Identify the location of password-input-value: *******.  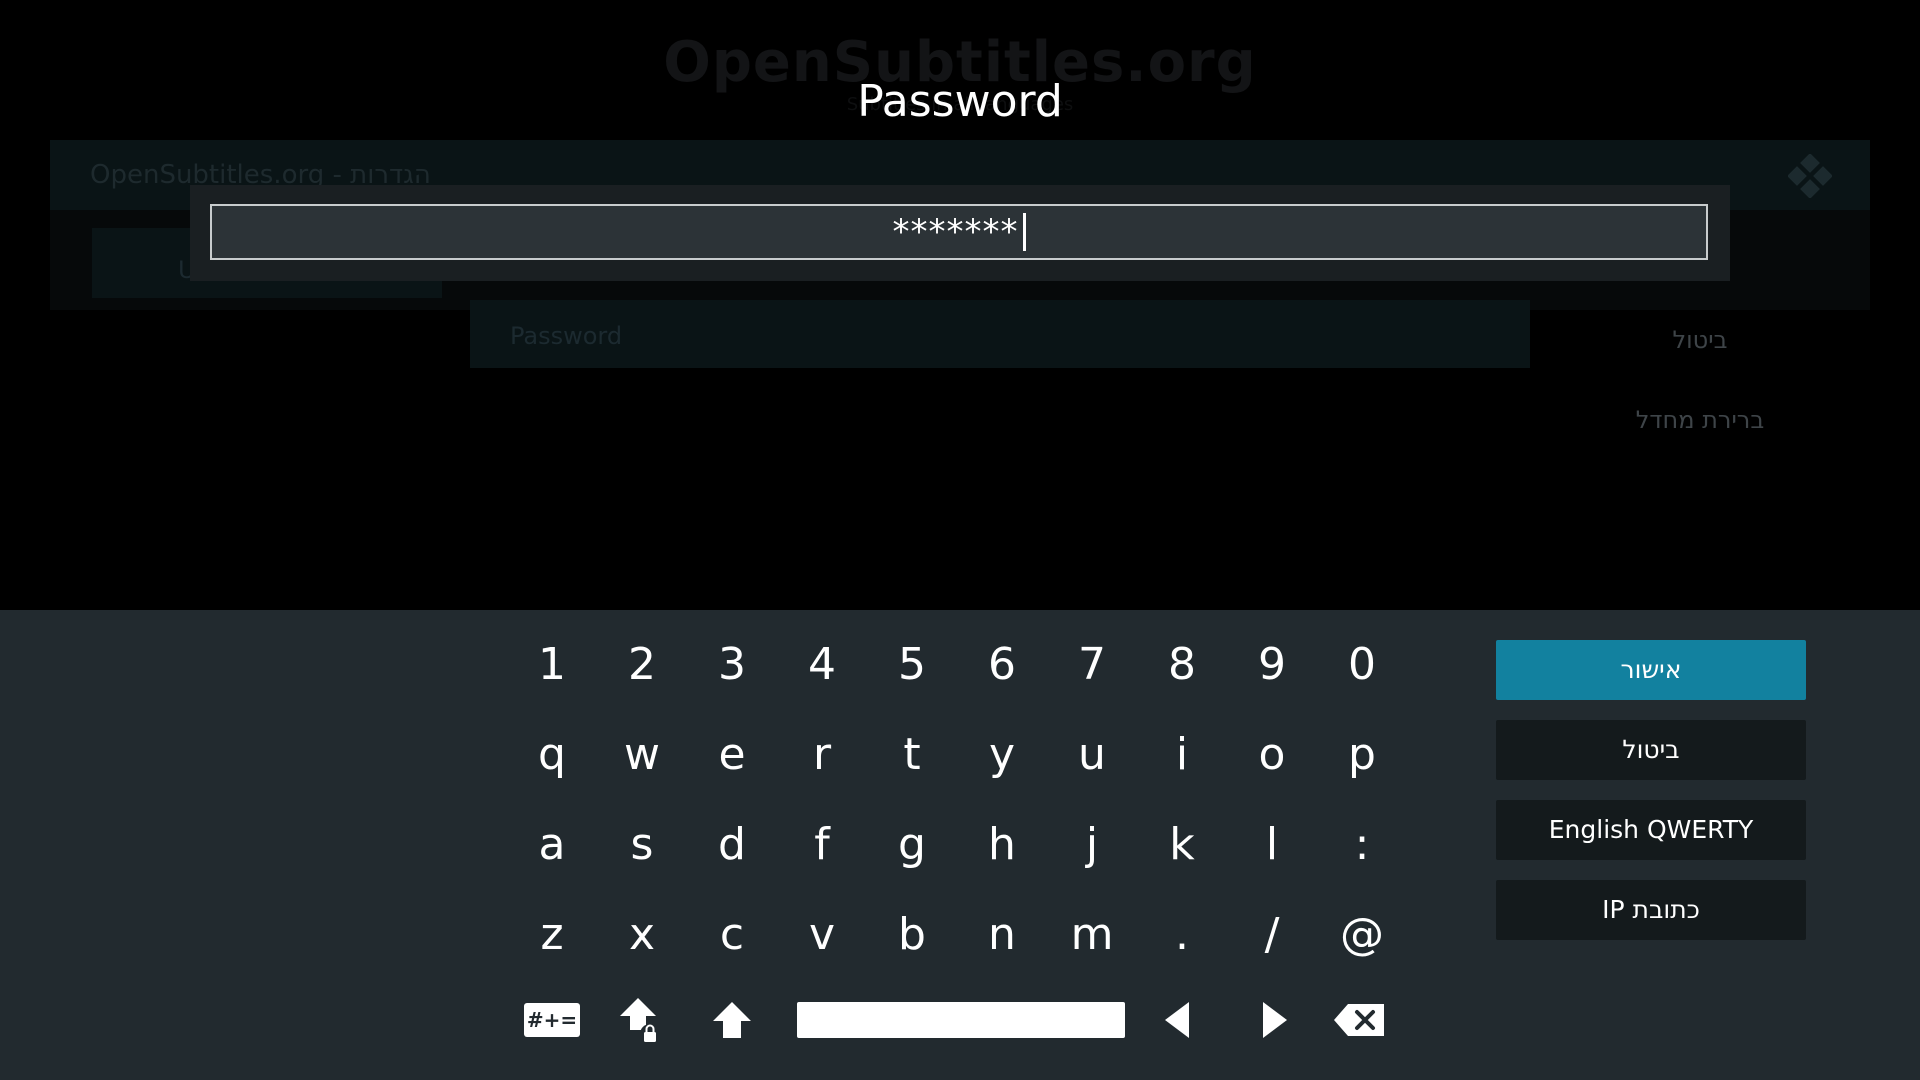
(959, 232).